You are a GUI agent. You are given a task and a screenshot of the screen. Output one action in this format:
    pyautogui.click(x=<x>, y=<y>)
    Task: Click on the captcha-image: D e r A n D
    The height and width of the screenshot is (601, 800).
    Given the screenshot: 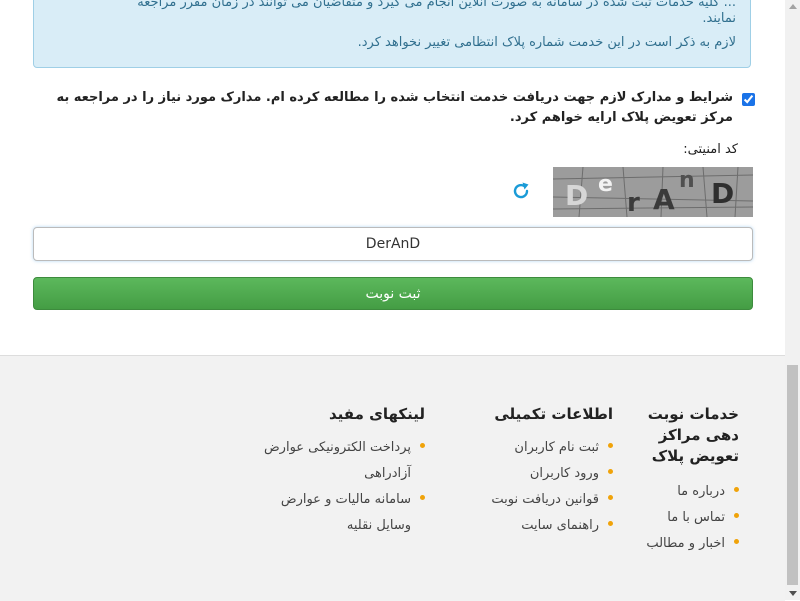 What is the action you would take?
    pyautogui.click(x=653, y=192)
    